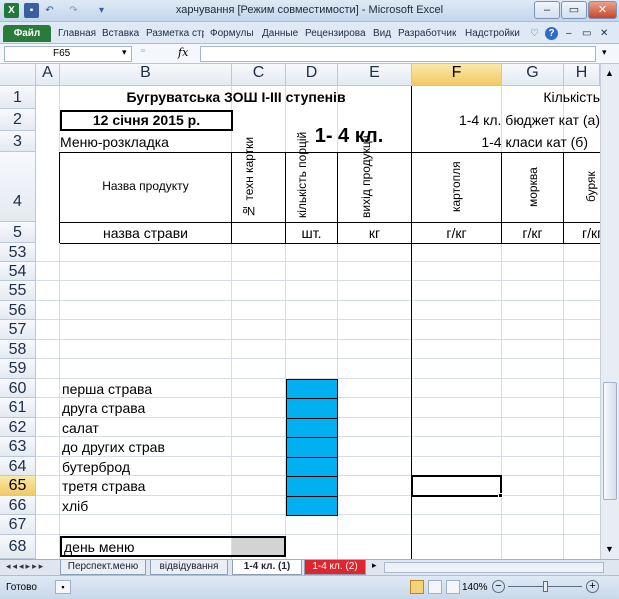 This screenshot has width=619, height=599. Describe the element at coordinates (18, 486) in the screenshot. I see `row-header-65: 65` at that location.